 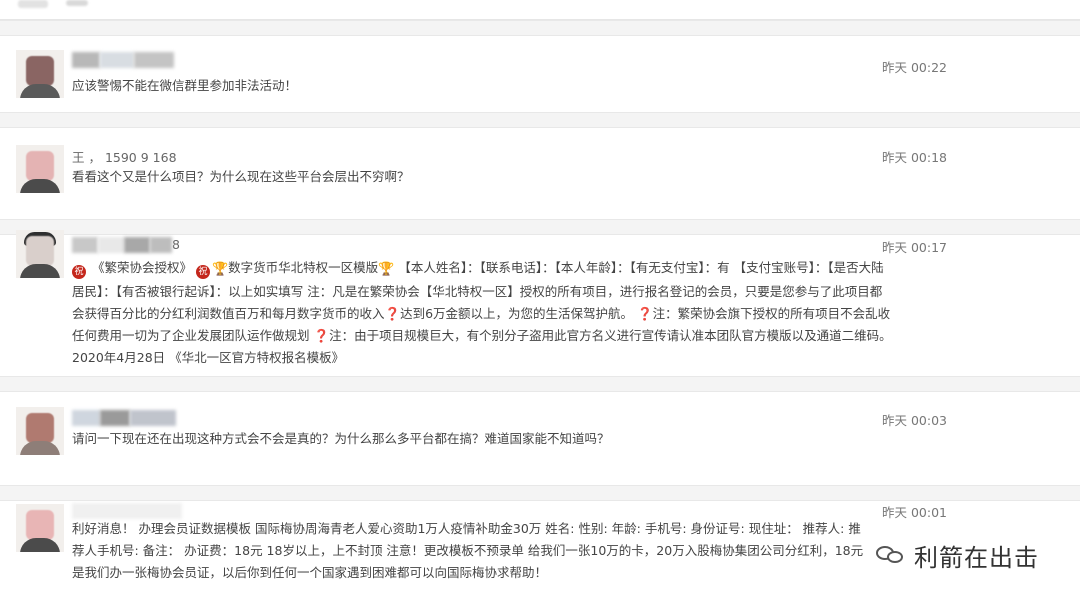 What do you see at coordinates (540, 74) in the screenshot?
I see `message-item: 昨天 00:22 应该警惕不能在微信群里参加非法活动！` at bounding box center [540, 74].